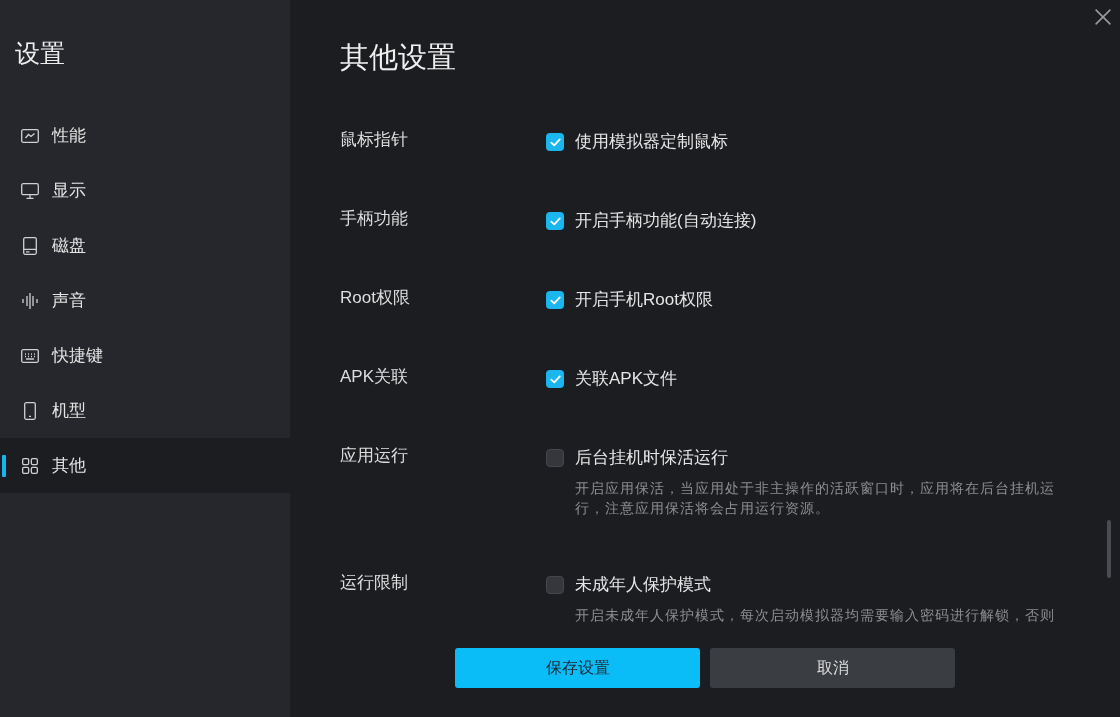 The height and width of the screenshot is (717, 1120). I want to click on option-label: 开启手机Root权限, so click(644, 300).